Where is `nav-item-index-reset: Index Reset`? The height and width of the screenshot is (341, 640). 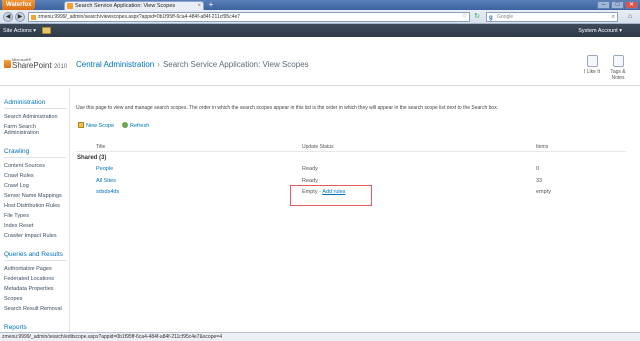 nav-item-index-reset: Index Reset is located at coordinates (34, 226).